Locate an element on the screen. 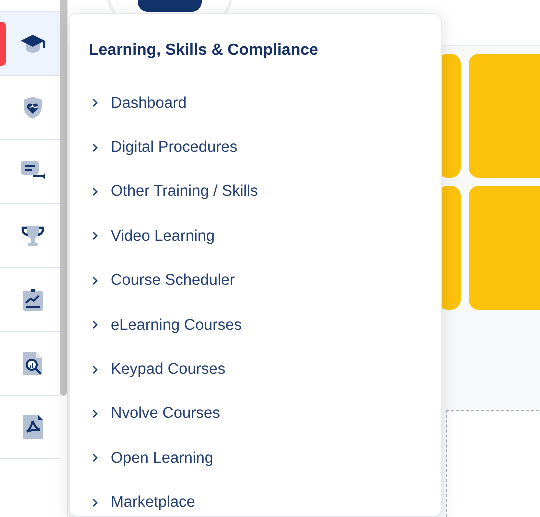  menu-item: Marketplace is located at coordinates (255, 498).